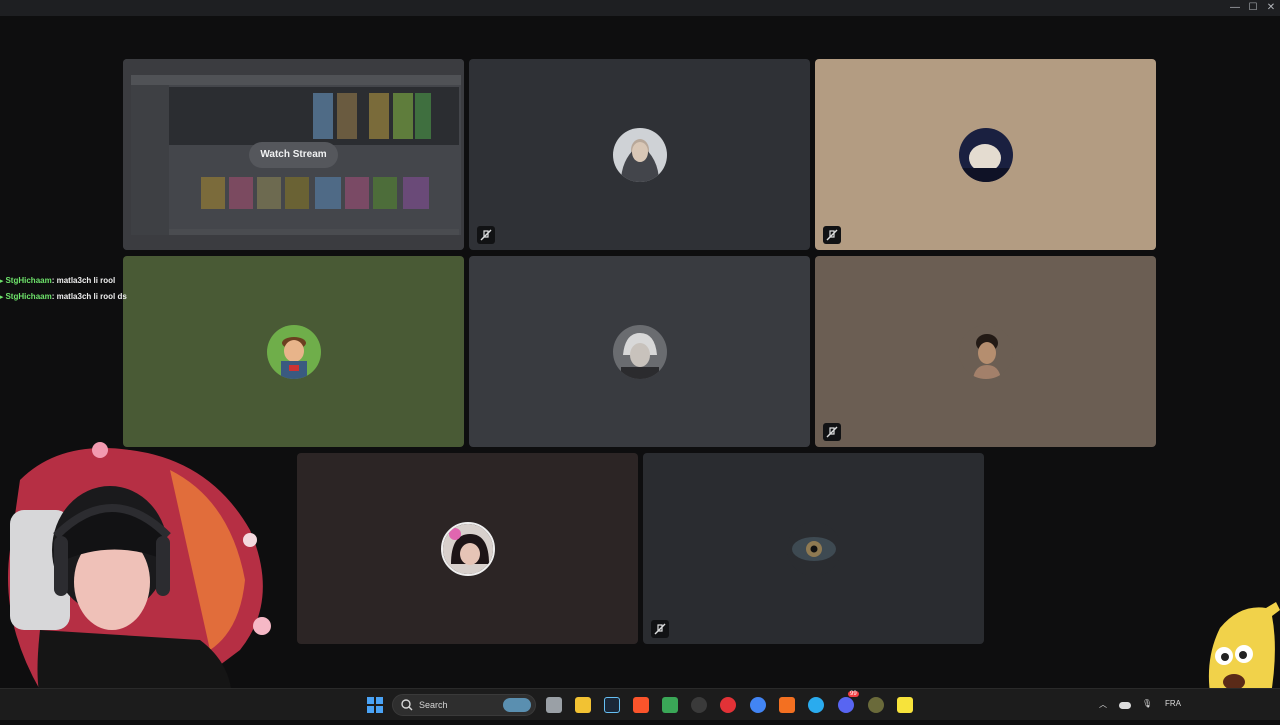  I want to click on tray-chevron-up-icon: ︿, so click(1103, 704).